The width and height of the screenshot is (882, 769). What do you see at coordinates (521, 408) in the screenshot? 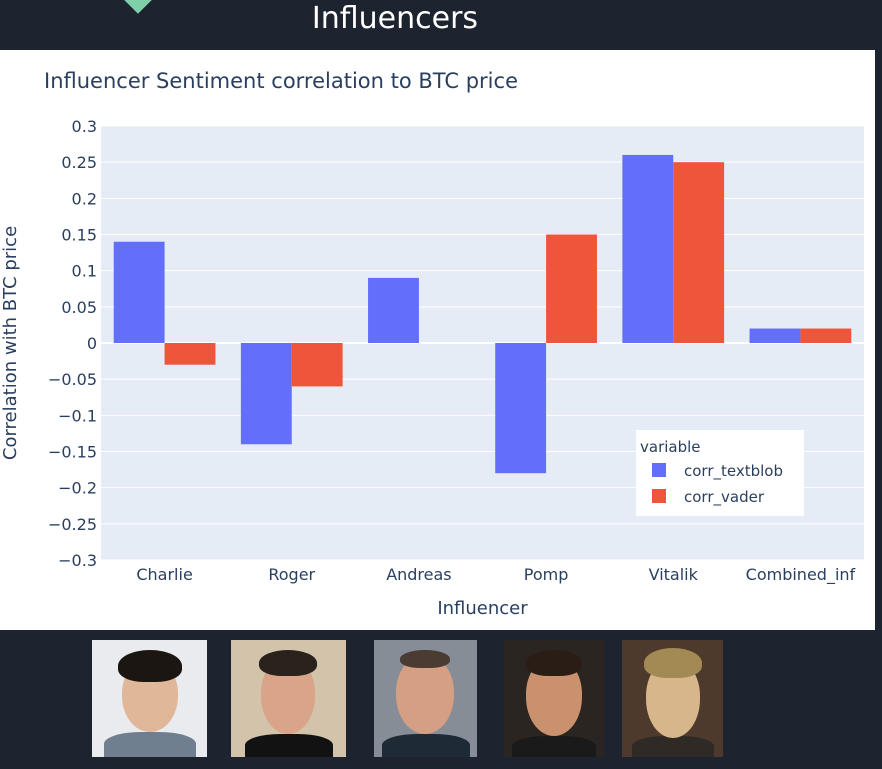
I see `bar-corr_textblob-pomp` at bounding box center [521, 408].